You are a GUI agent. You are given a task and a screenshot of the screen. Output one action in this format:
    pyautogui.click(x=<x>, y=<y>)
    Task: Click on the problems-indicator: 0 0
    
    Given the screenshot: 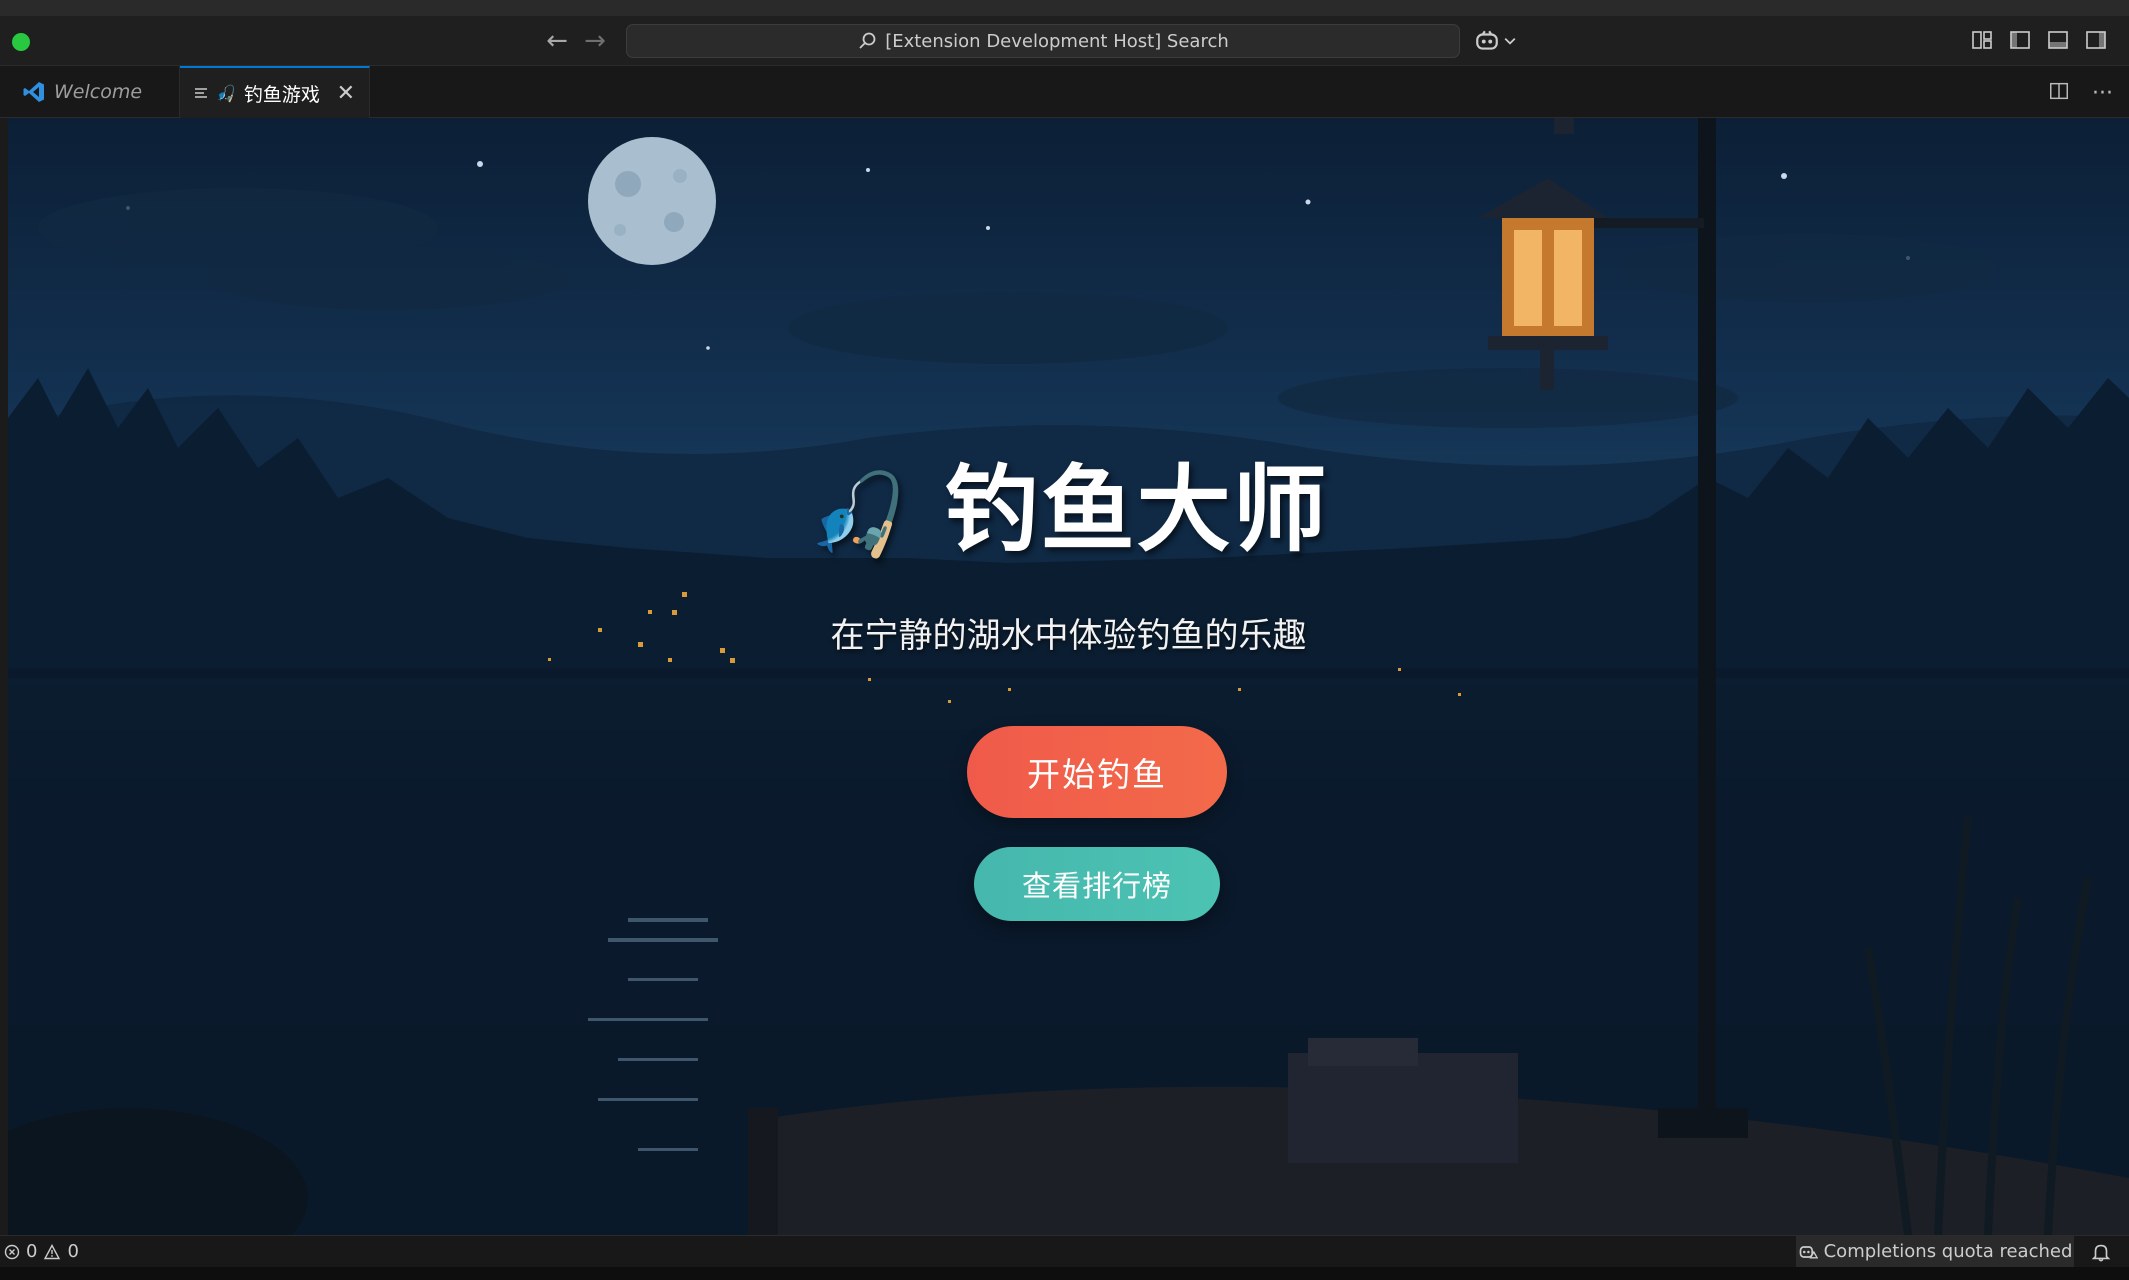 What is the action you would take?
    pyautogui.click(x=41, y=1251)
    